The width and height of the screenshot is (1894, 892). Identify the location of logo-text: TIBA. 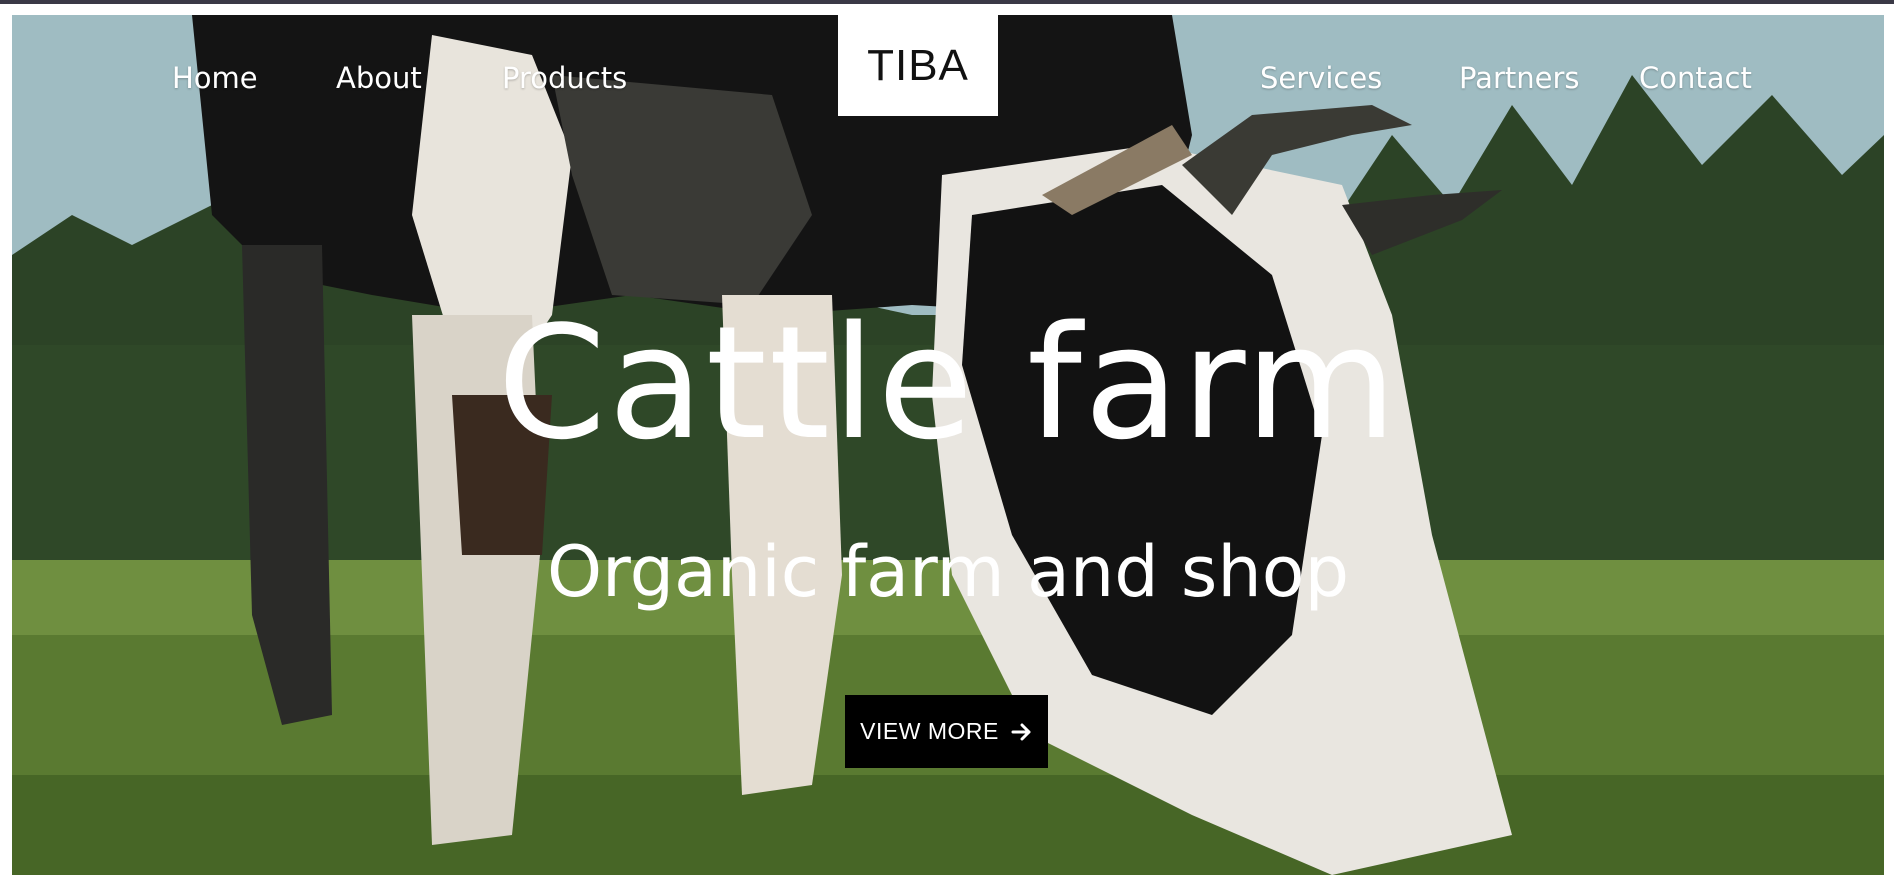
(918, 65).